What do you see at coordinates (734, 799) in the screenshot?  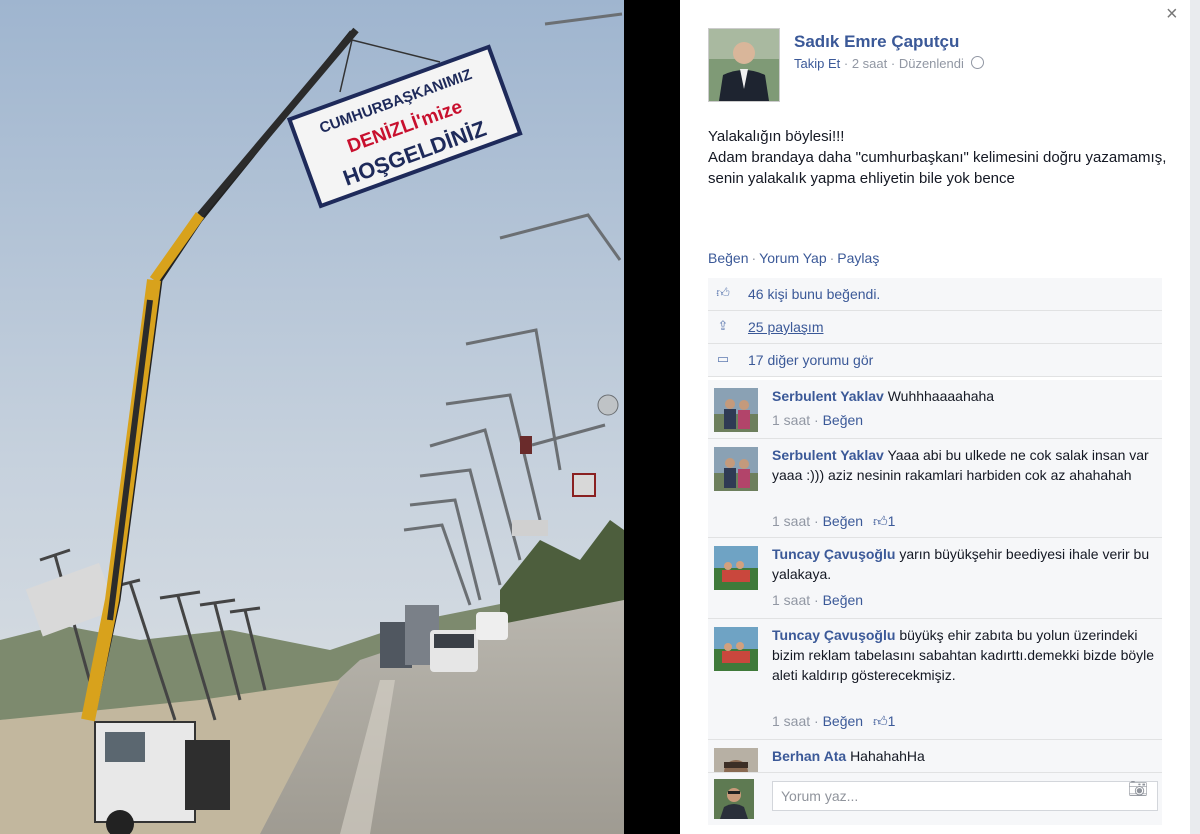 I see `current-user-avatar` at bounding box center [734, 799].